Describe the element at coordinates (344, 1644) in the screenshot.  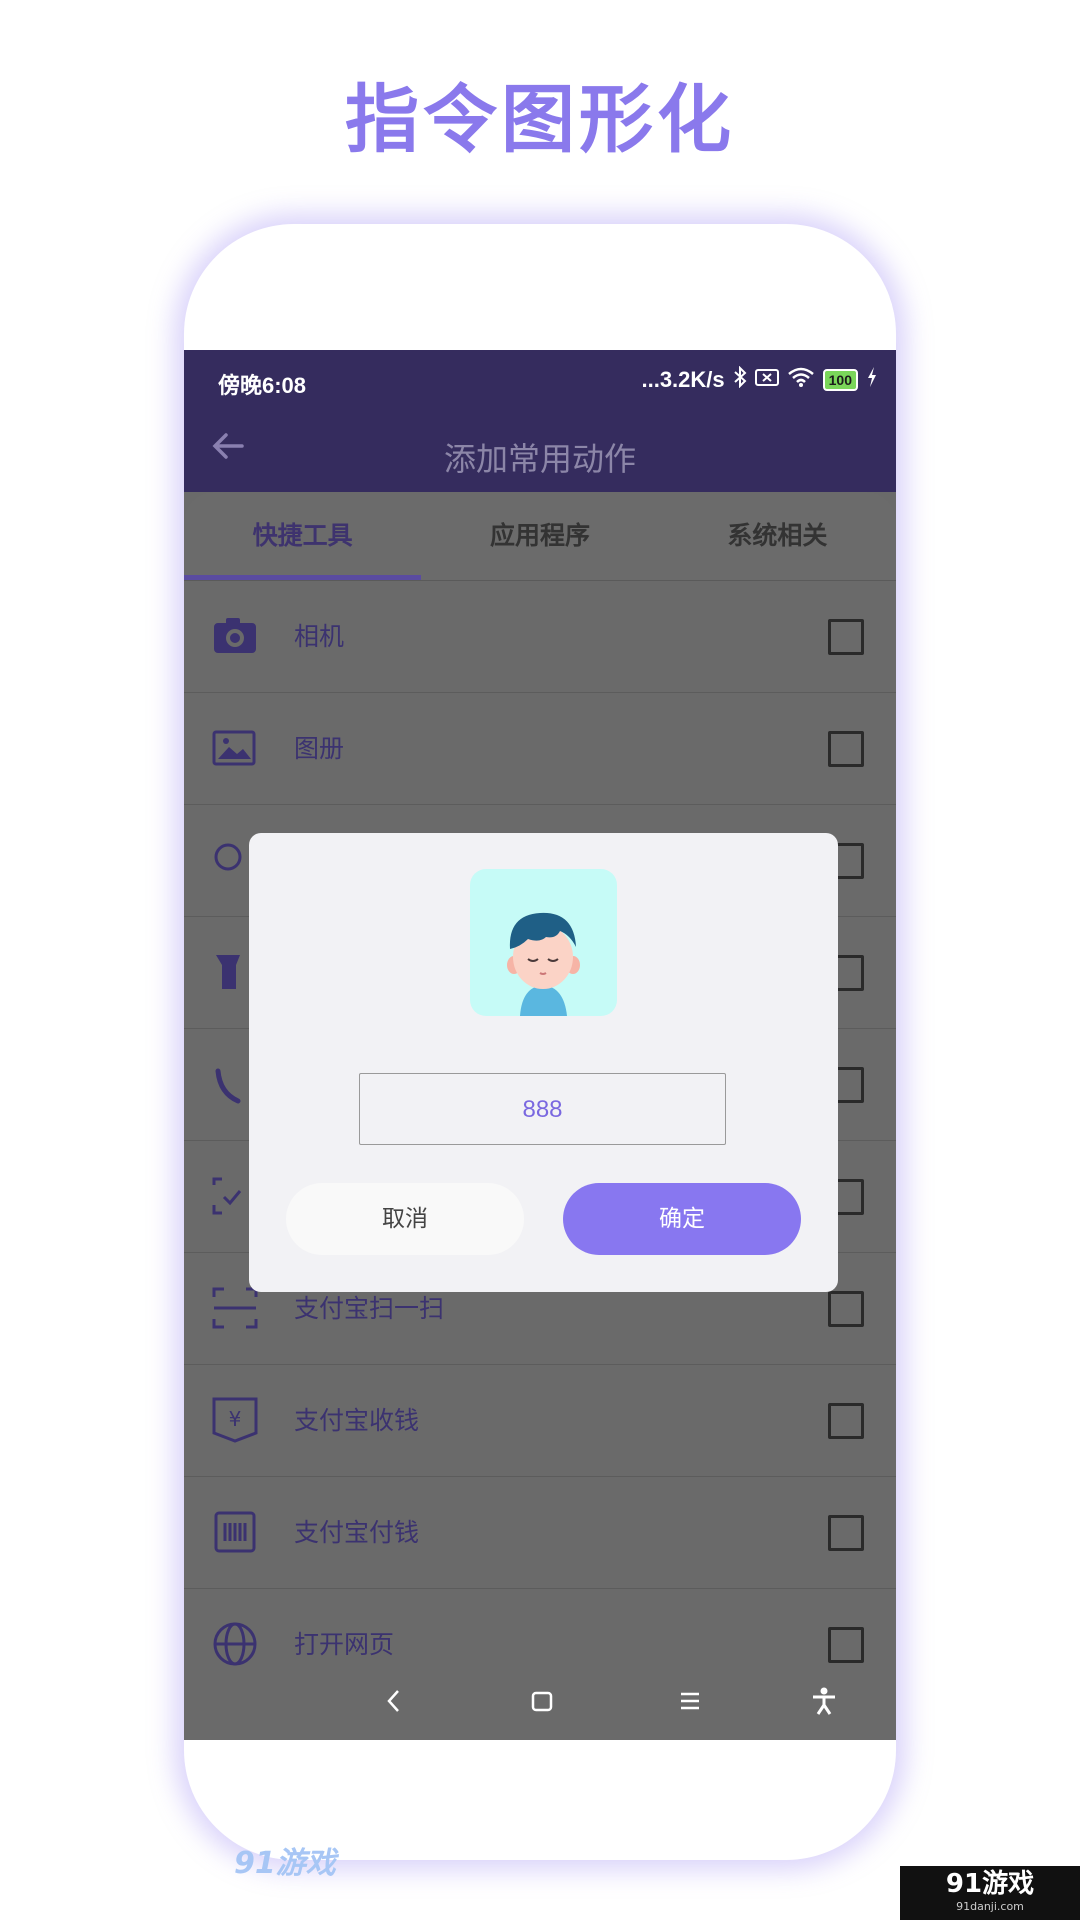
I see `list-item-label: 打开网页` at that location.